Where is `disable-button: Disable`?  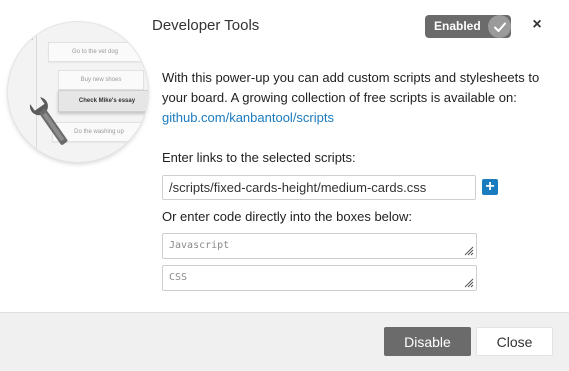
disable-button: Disable is located at coordinates (427, 341).